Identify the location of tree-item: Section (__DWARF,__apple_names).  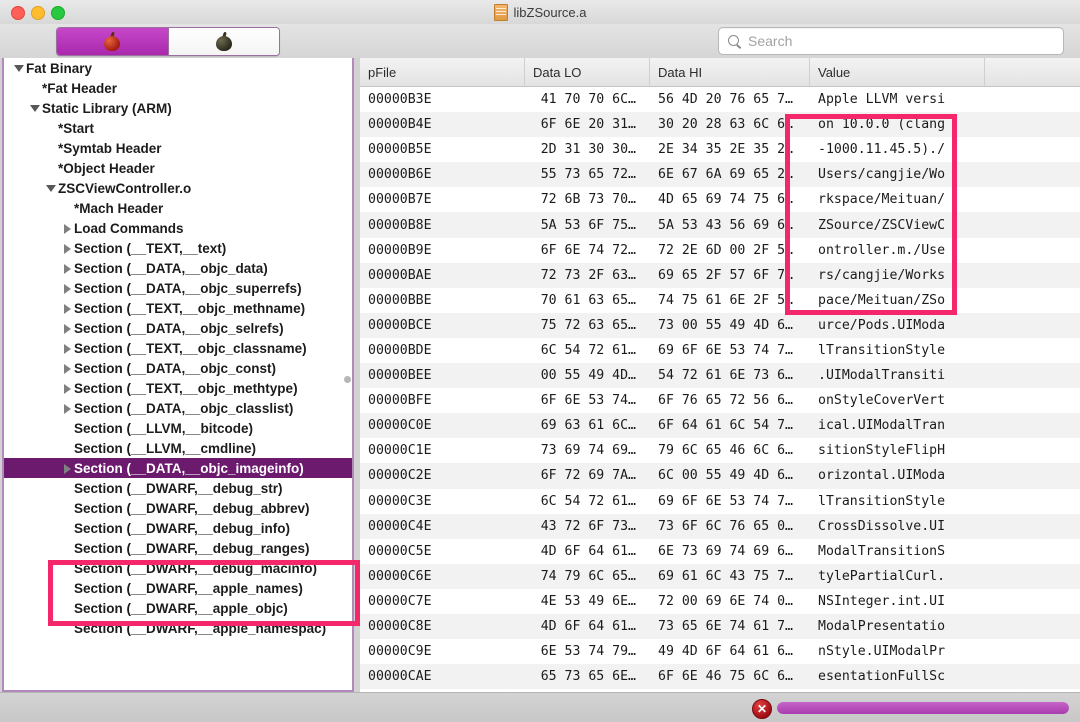
(178, 588).